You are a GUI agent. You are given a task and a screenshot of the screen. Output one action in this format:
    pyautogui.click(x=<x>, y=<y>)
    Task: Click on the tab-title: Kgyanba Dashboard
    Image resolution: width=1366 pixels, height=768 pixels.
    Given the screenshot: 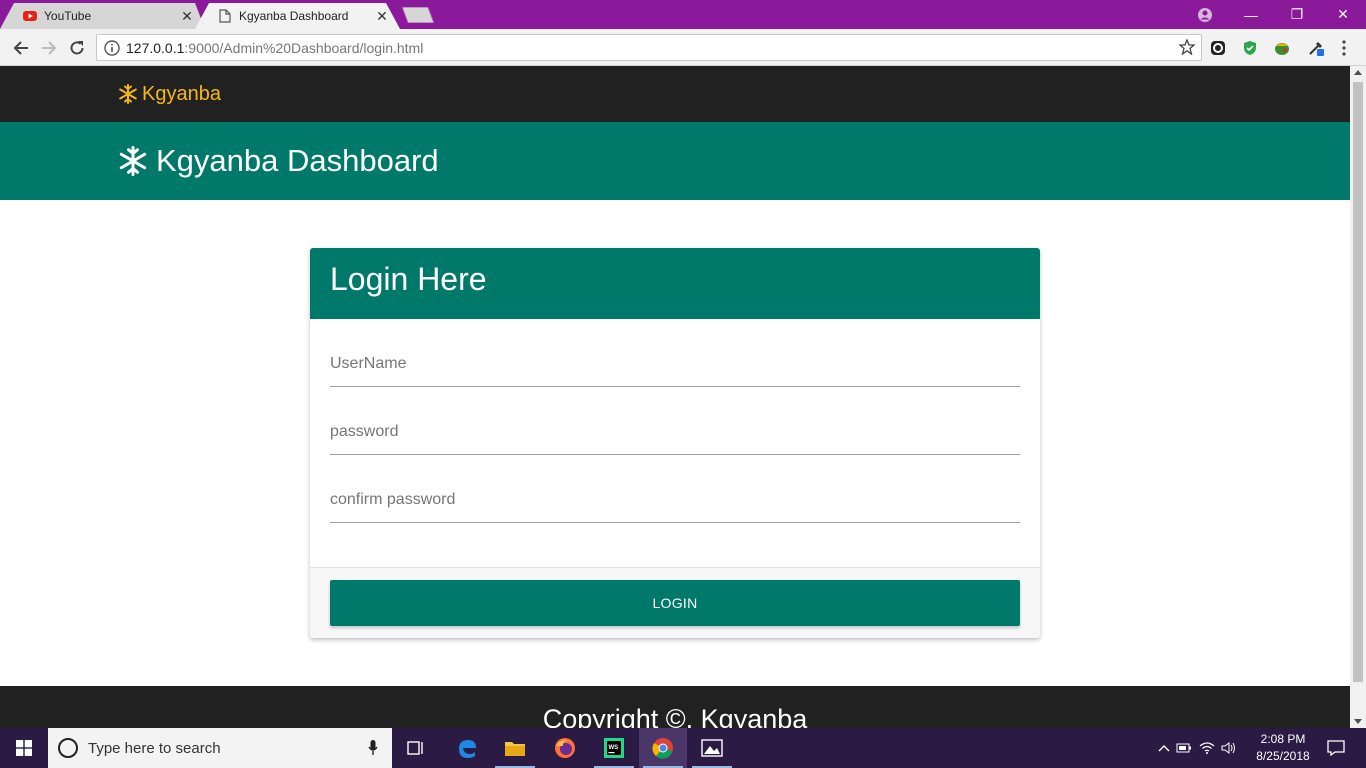 What is the action you would take?
    pyautogui.click(x=294, y=16)
    